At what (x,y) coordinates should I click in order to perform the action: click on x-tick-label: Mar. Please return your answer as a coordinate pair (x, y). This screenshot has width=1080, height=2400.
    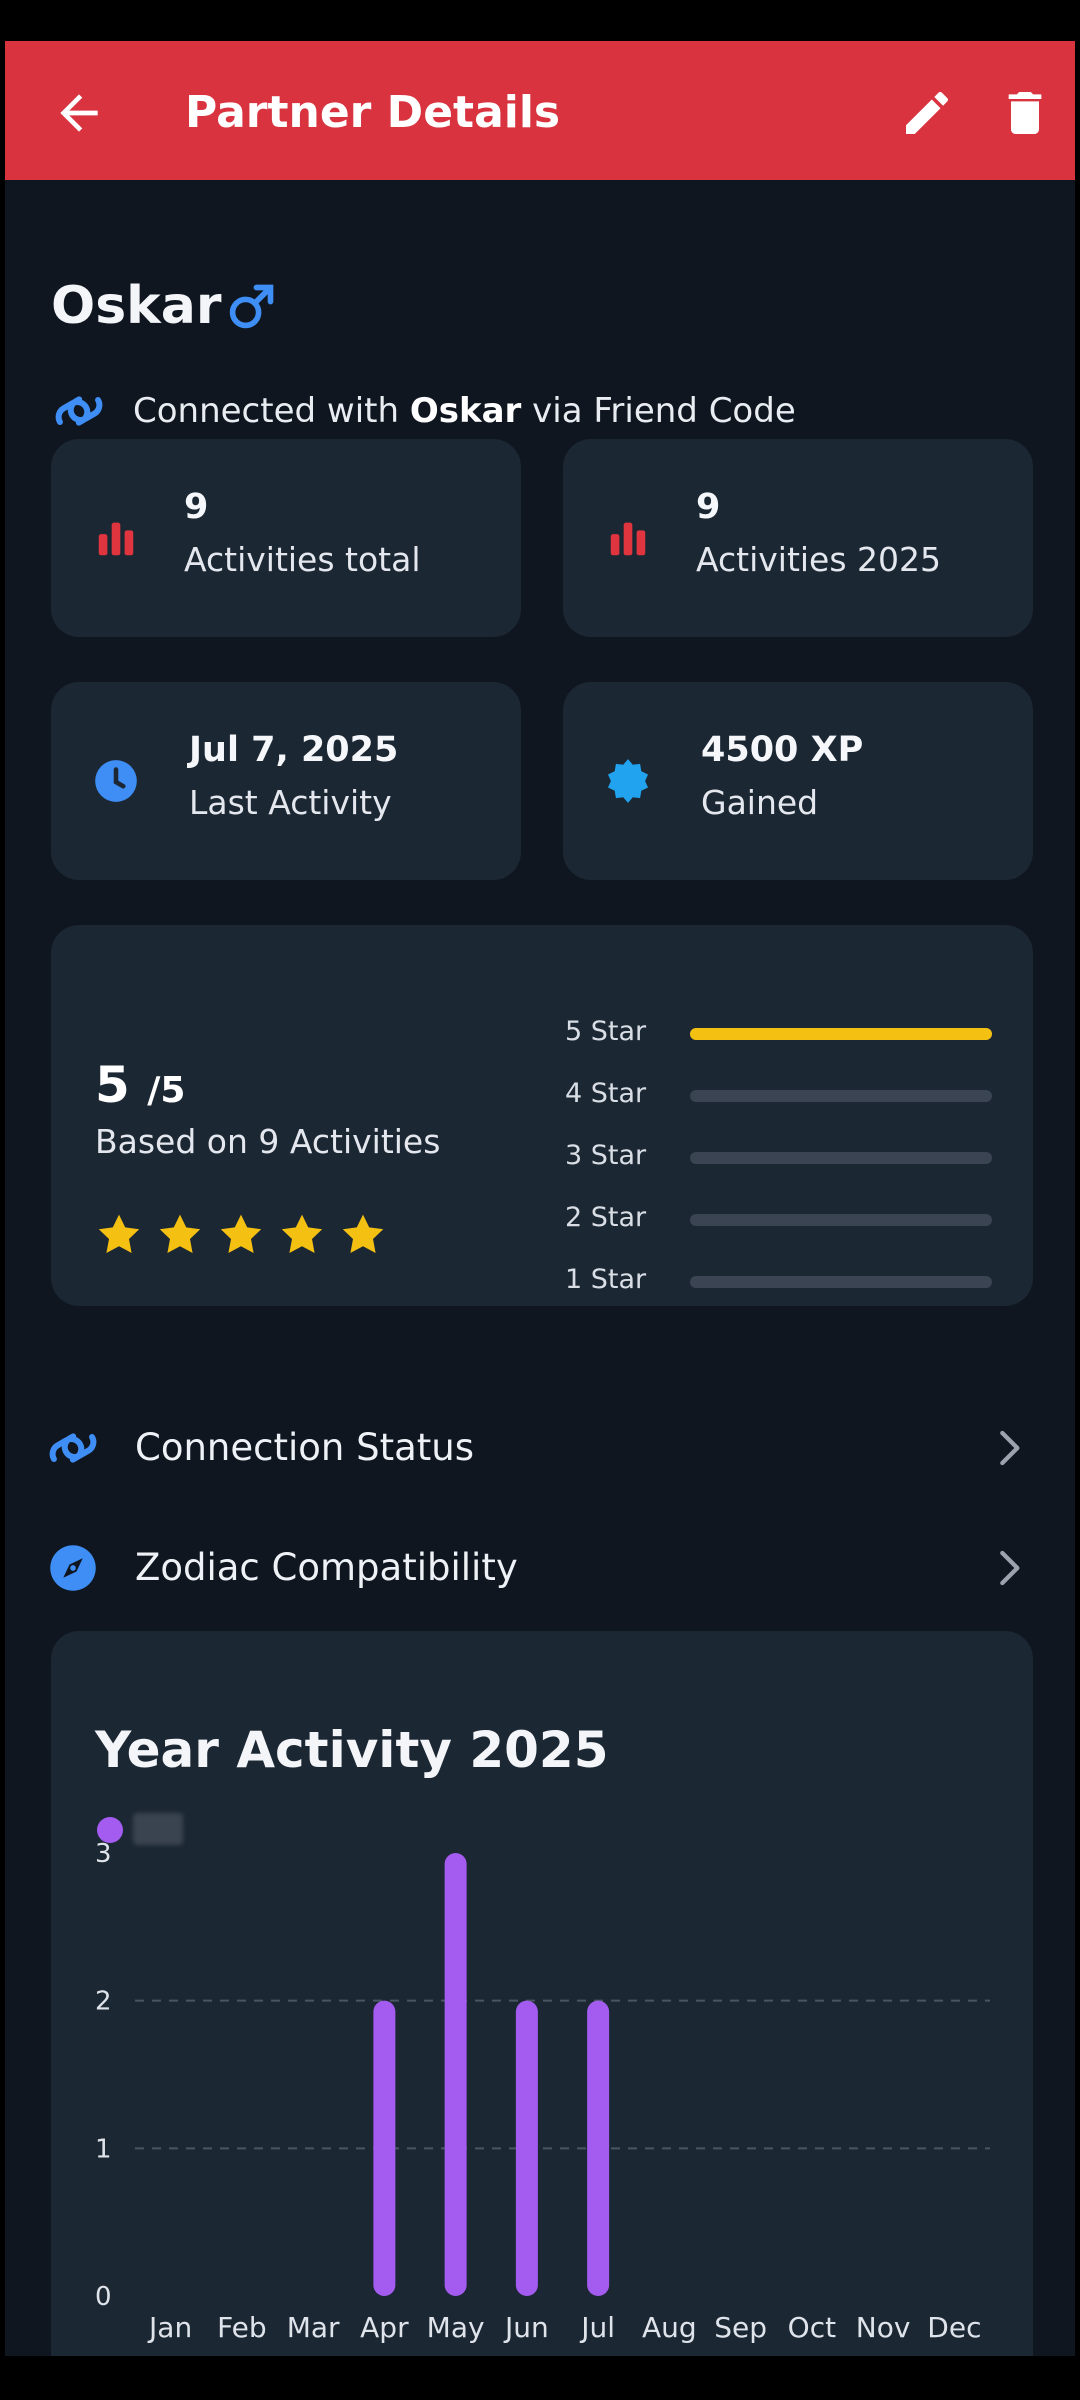
    Looking at the image, I should click on (313, 2327).